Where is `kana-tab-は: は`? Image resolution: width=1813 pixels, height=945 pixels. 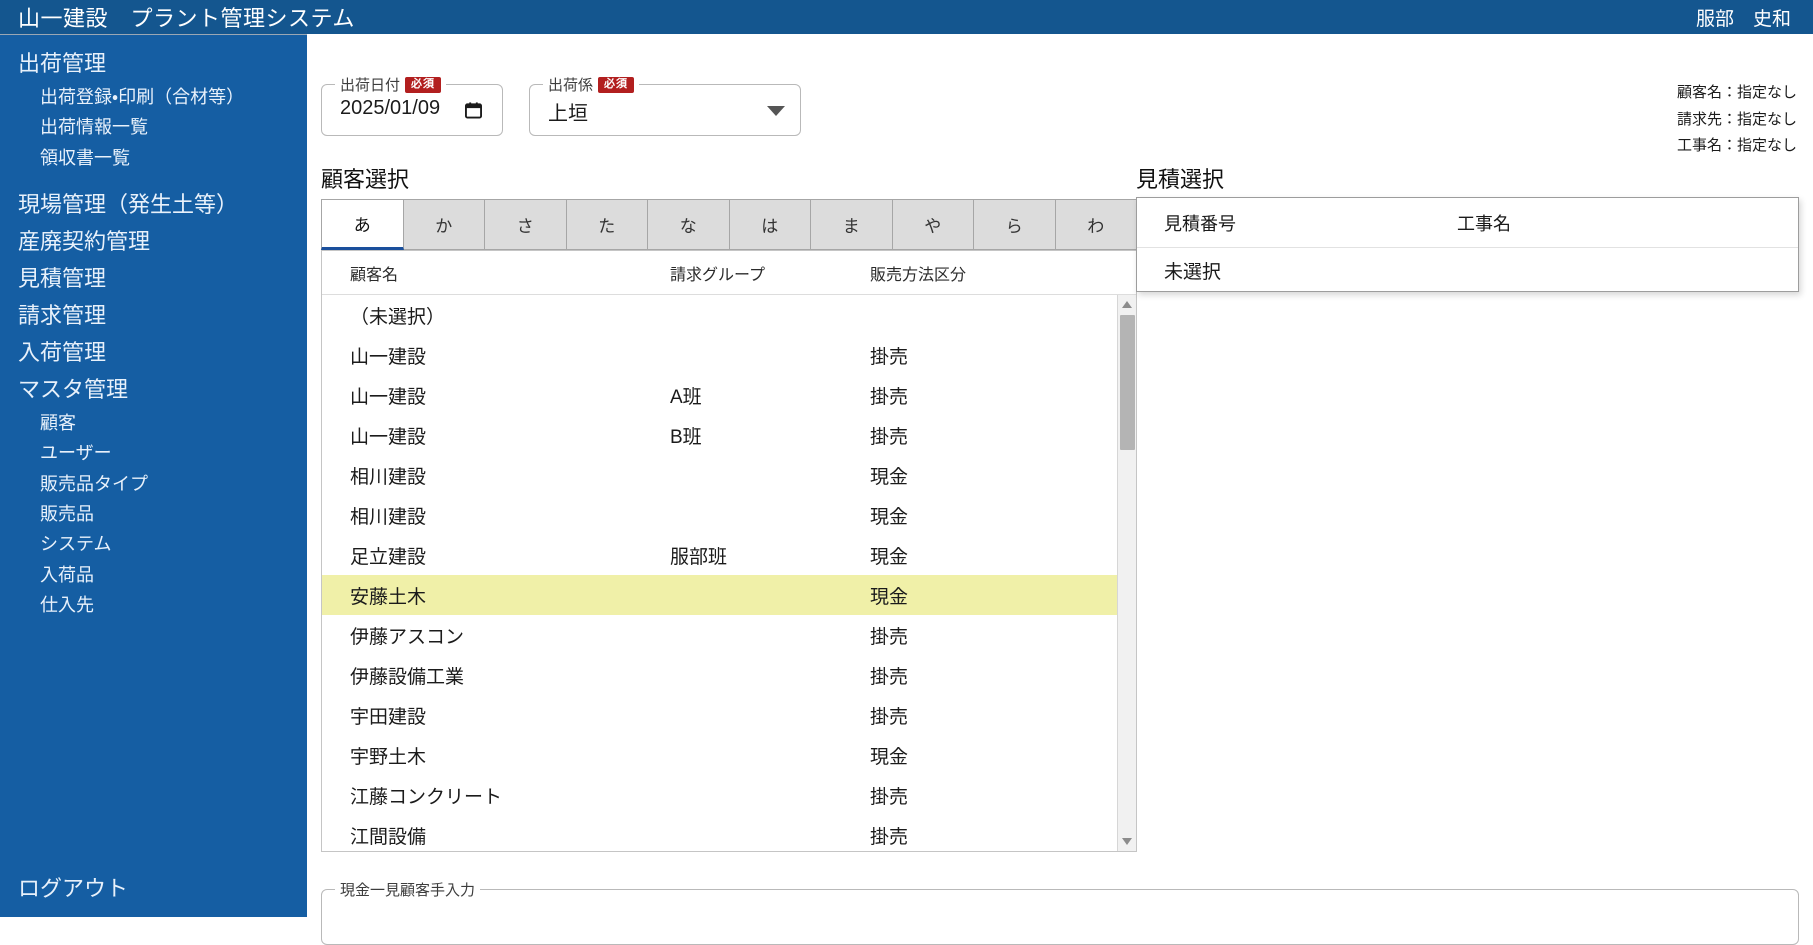
kana-tab-は: は is located at coordinates (770, 224).